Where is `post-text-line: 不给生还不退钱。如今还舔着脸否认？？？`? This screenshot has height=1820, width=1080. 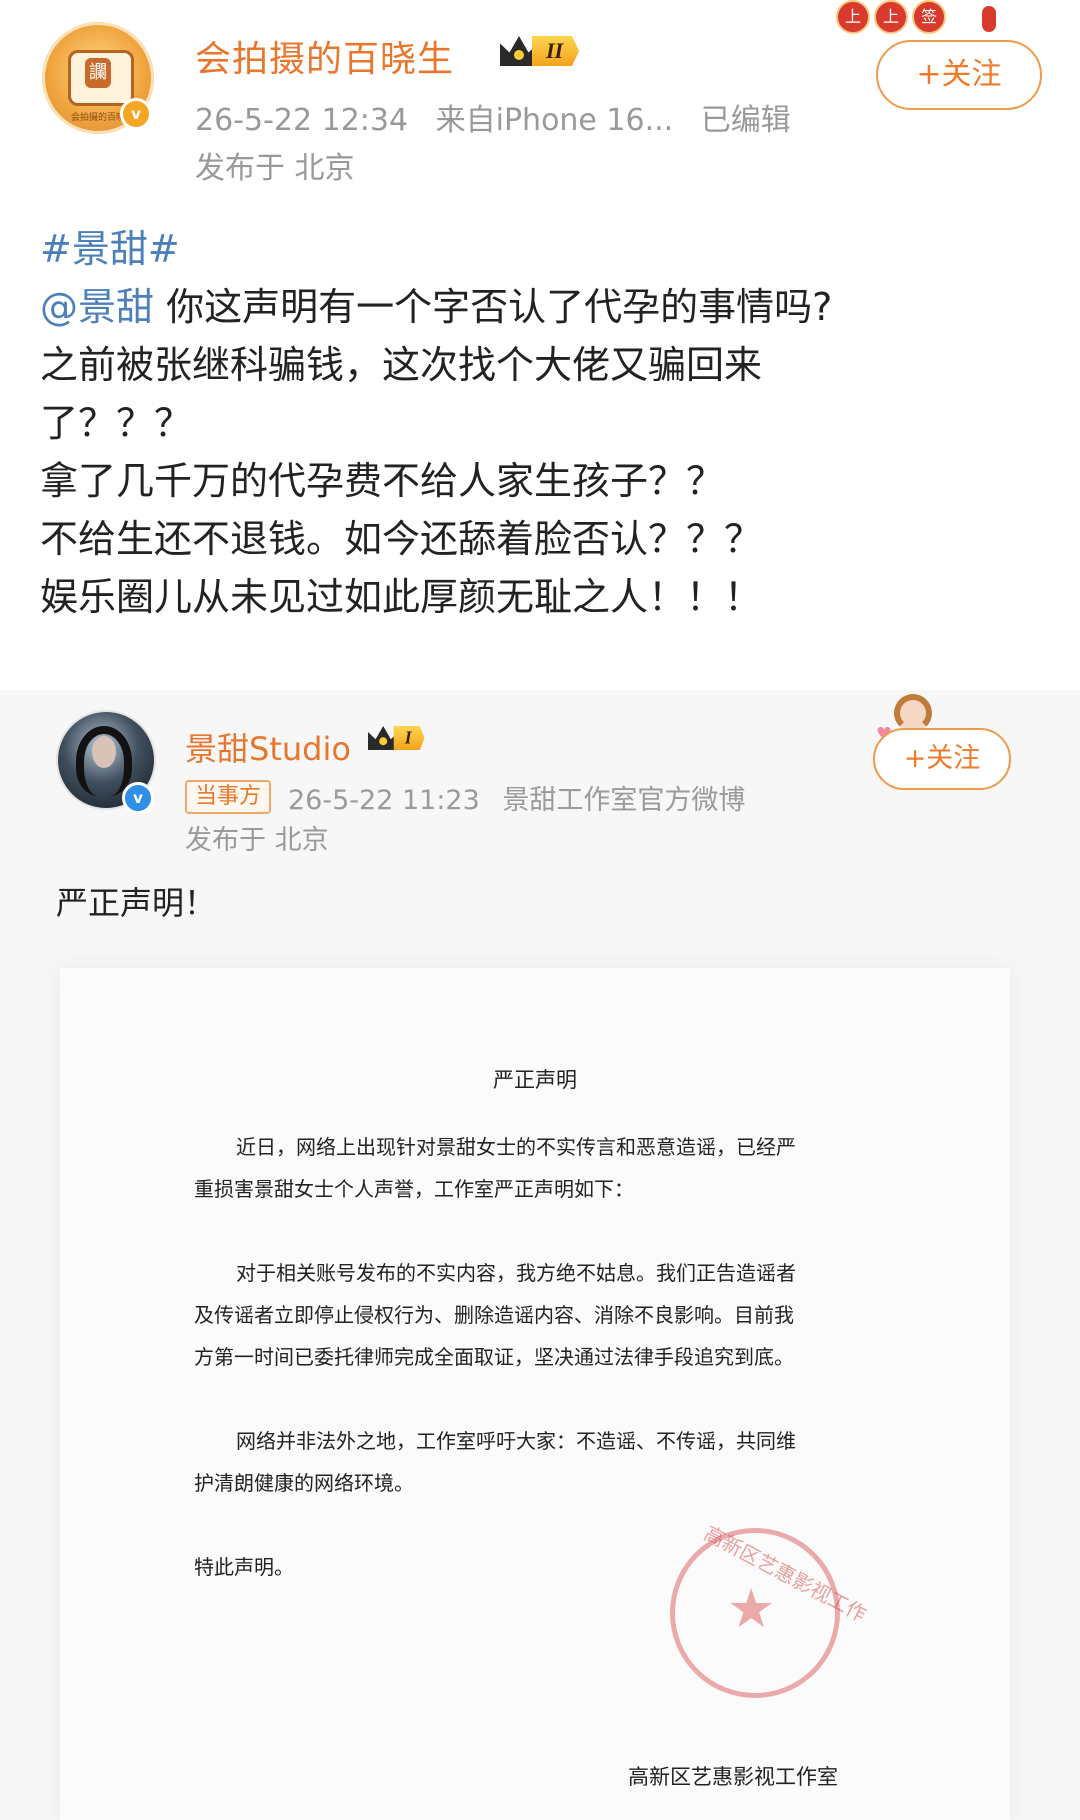 post-text-line: 不给生还不退钱。如今还舔着脸否认？？？ is located at coordinates (401, 539).